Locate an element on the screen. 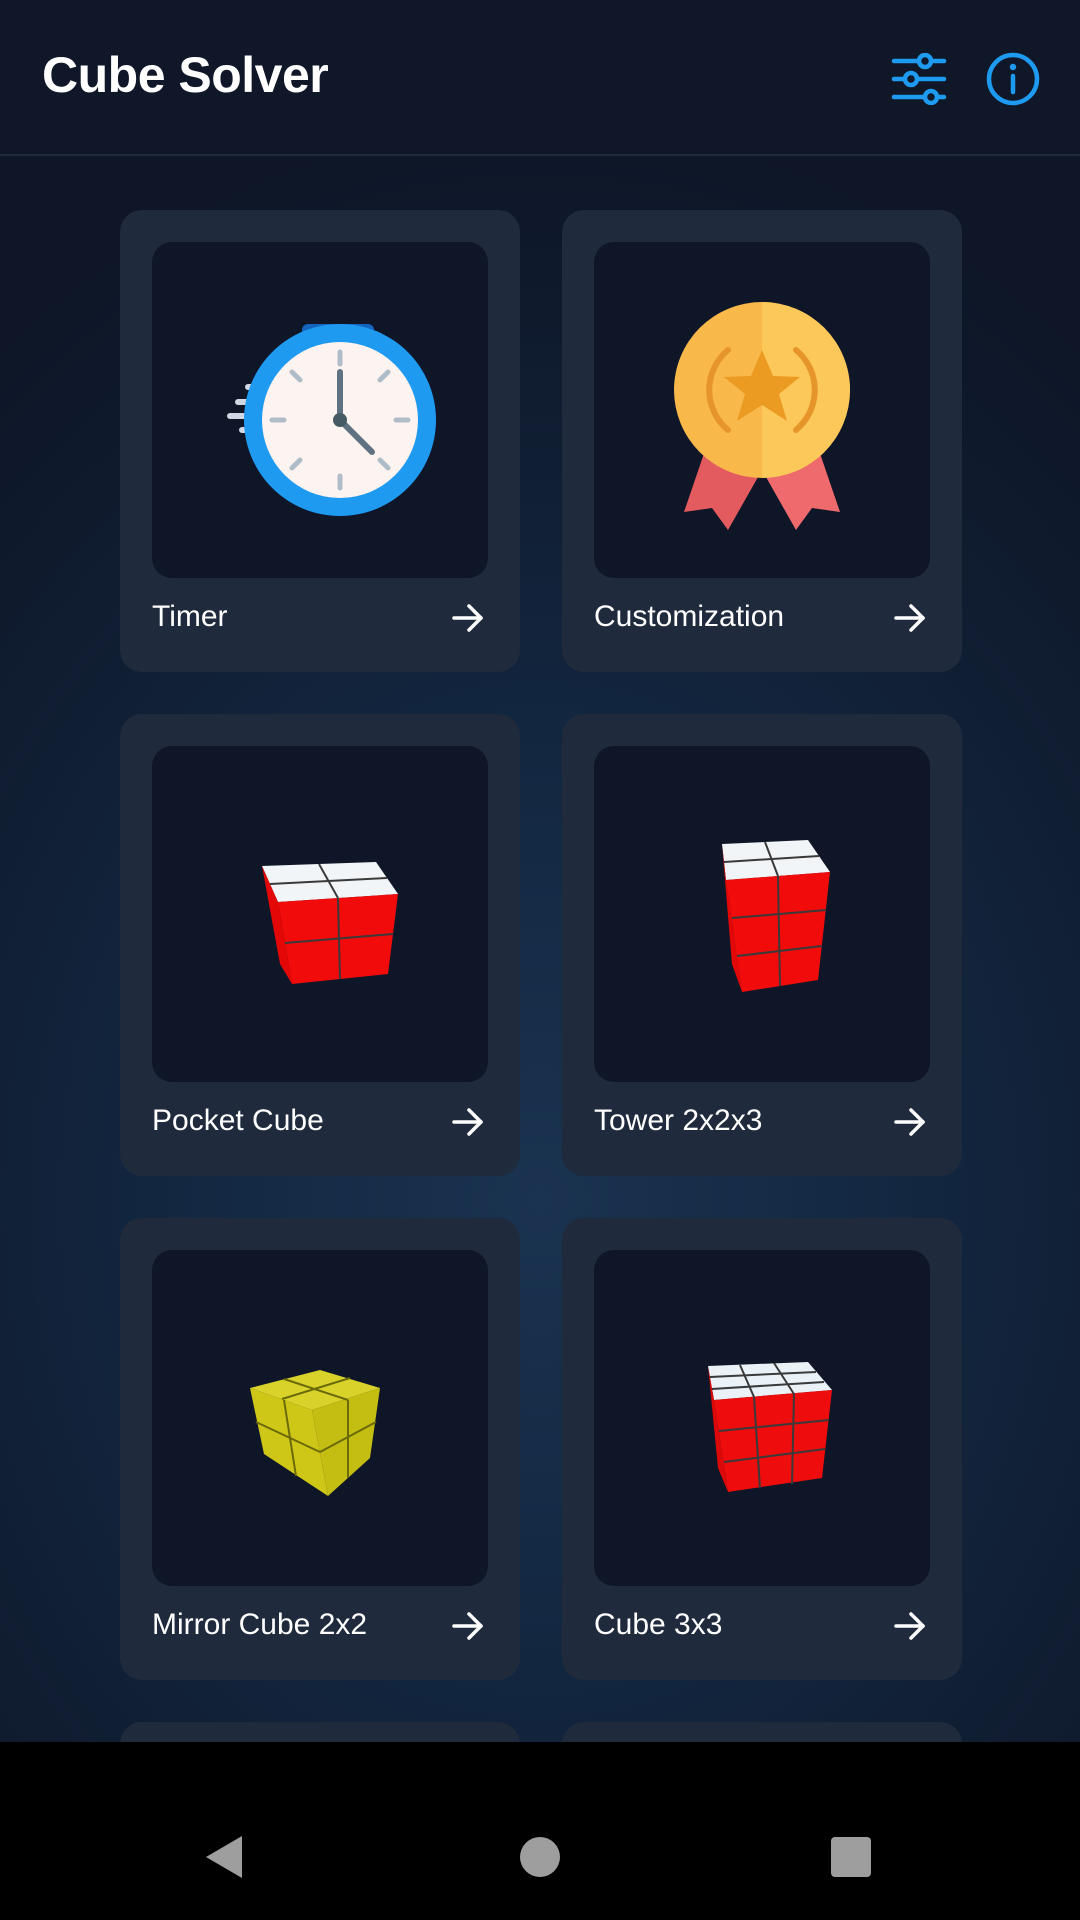 The width and height of the screenshot is (1080, 1920). mirror-cube-render is located at coordinates (315, 1433).